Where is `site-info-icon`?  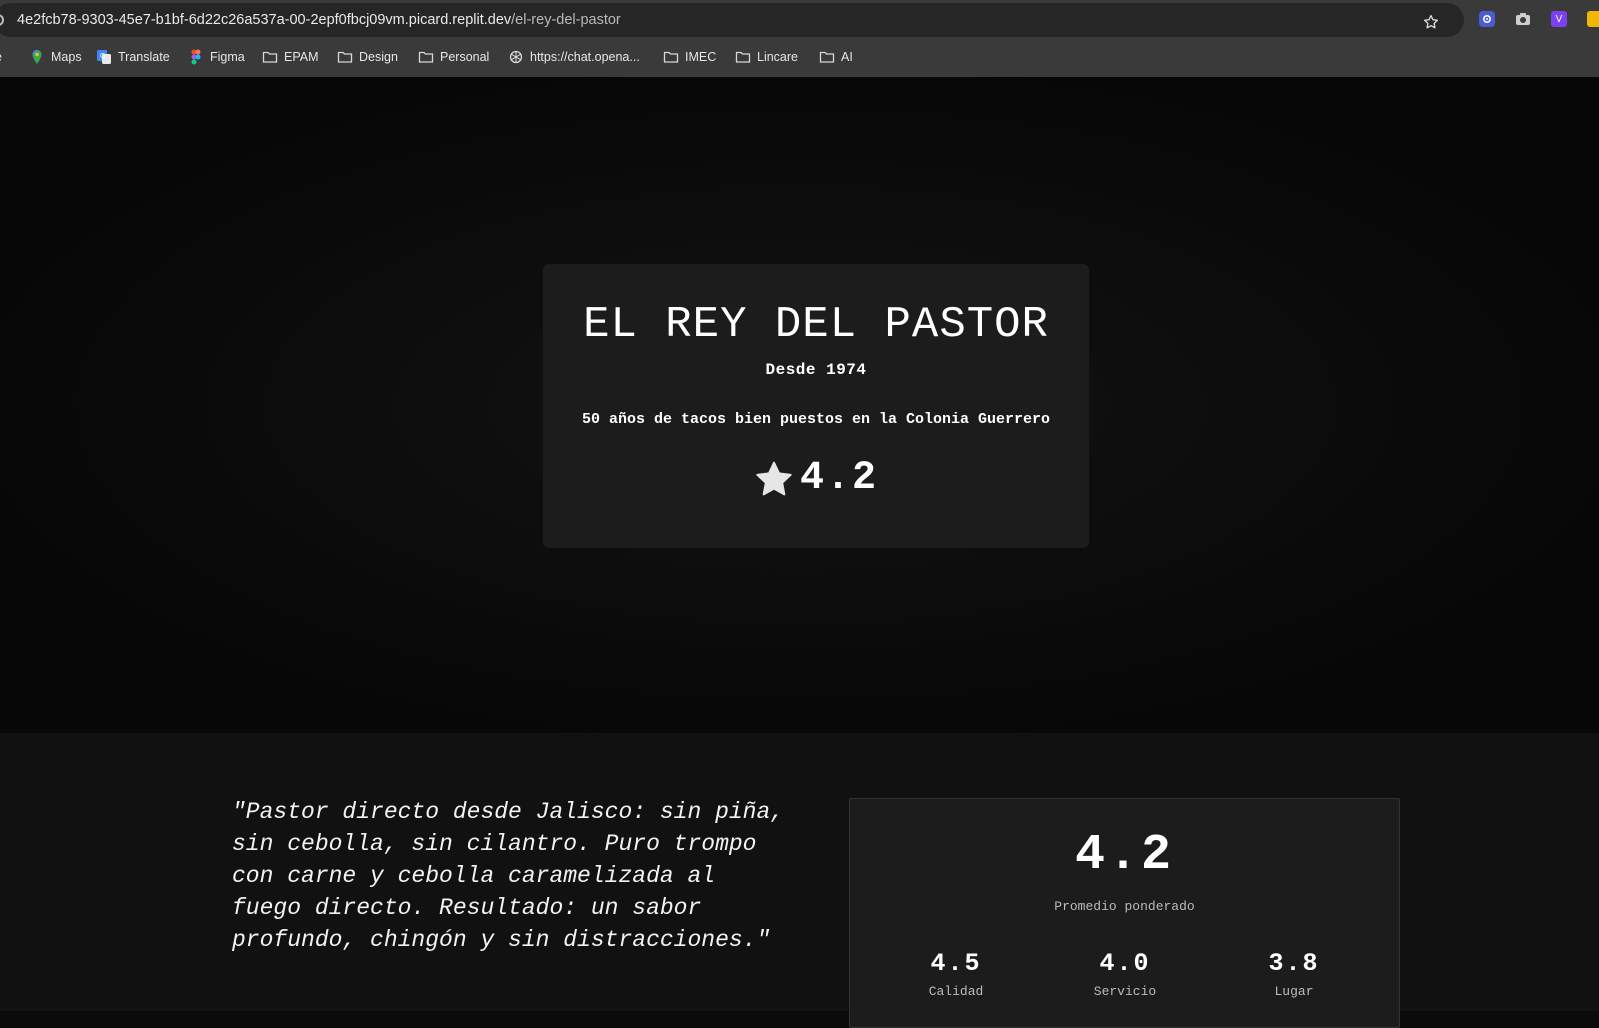 site-info-icon is located at coordinates (2, 20).